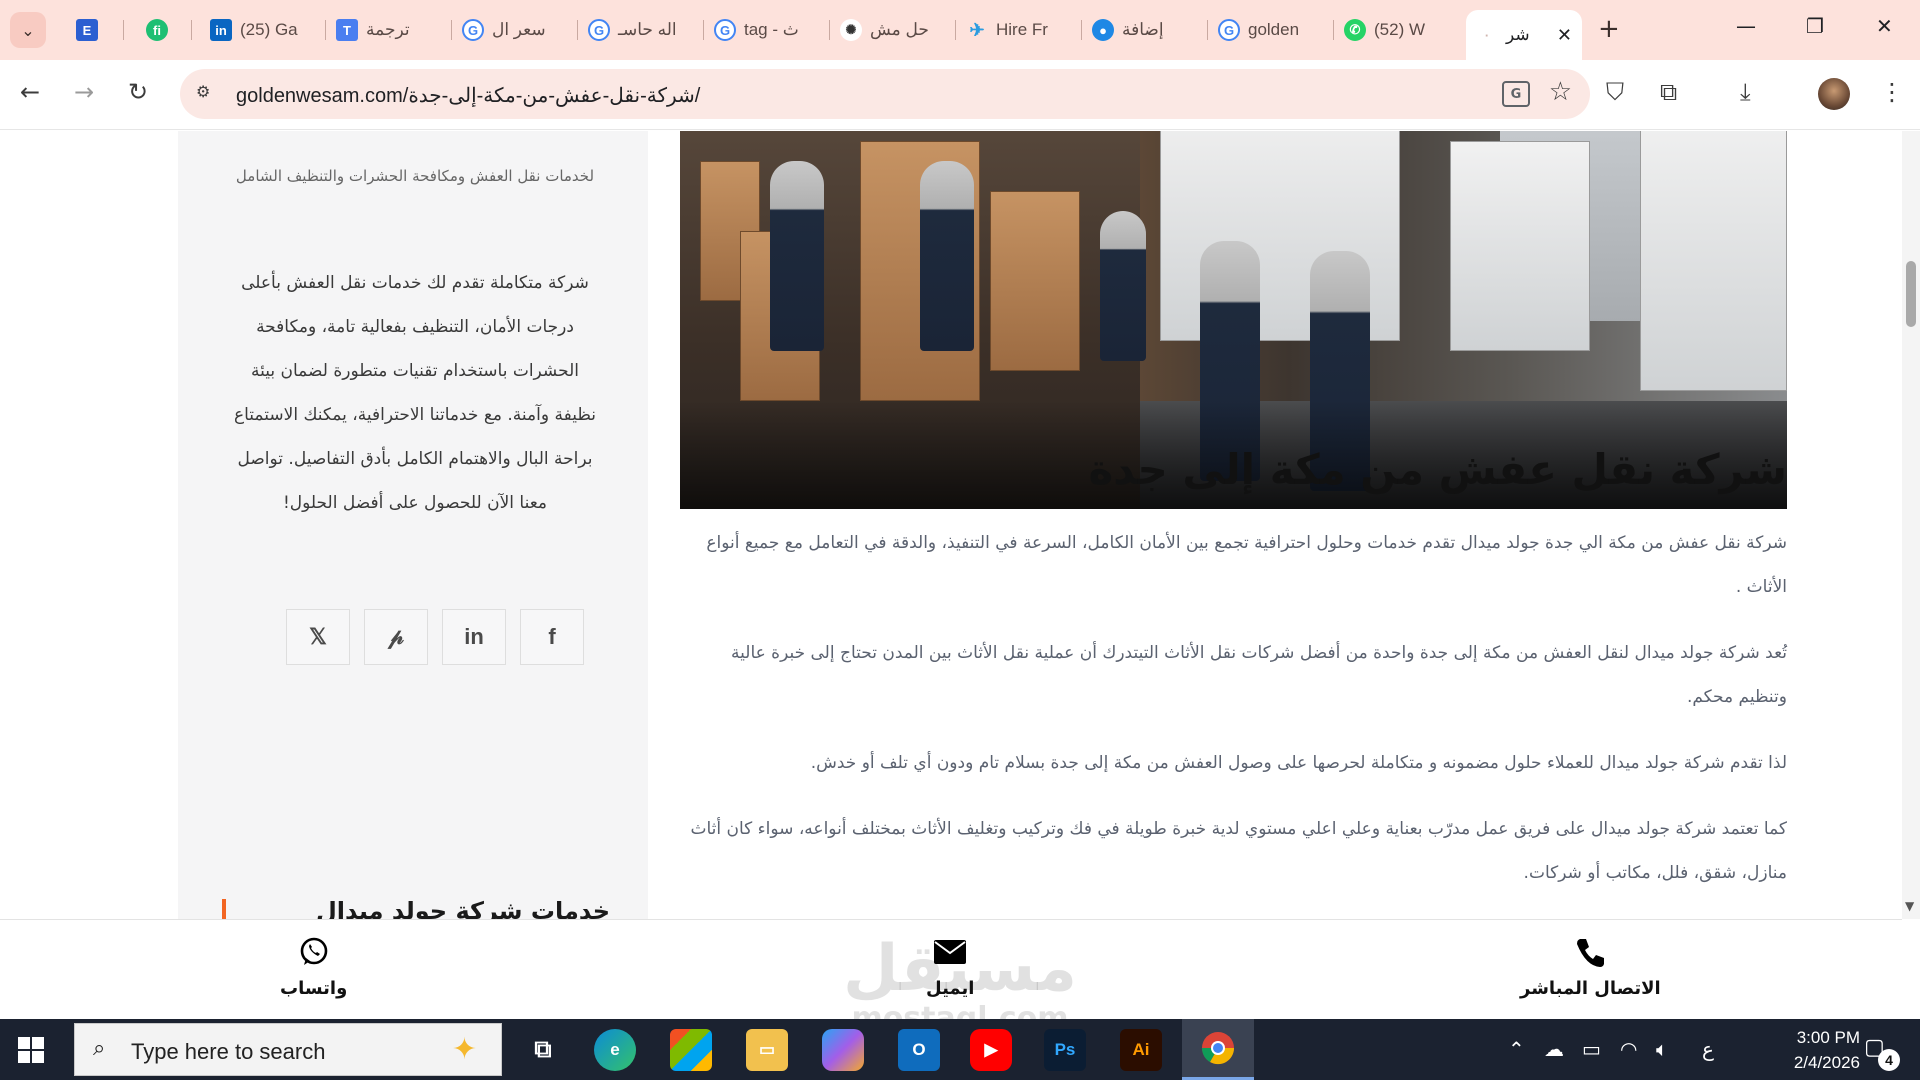 This screenshot has height=1080, width=1920. I want to click on windows-start-icon, so click(31, 1050).